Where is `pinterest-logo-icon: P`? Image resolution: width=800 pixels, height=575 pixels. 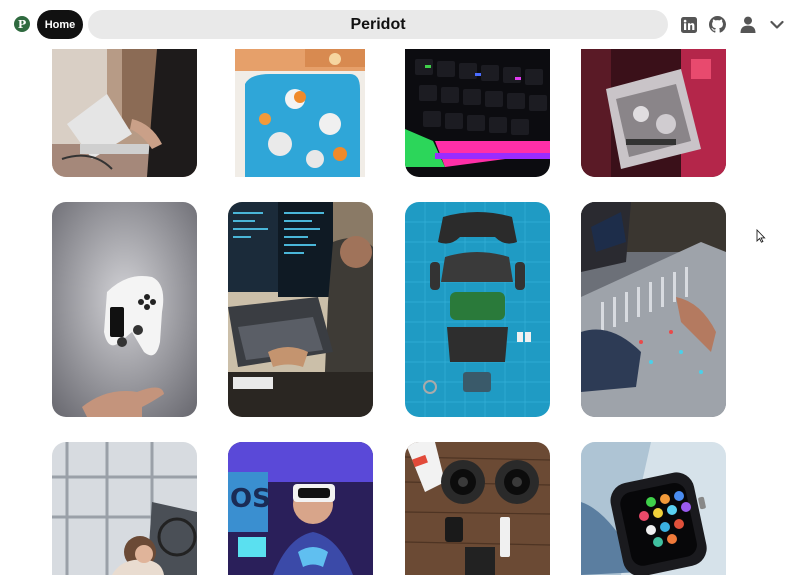 pinterest-logo-icon: P is located at coordinates (22, 24).